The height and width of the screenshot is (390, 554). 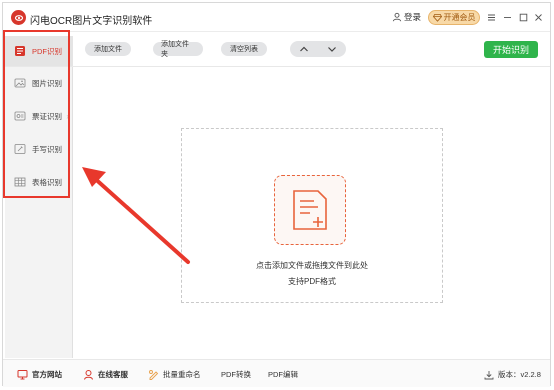 What do you see at coordinates (22, 375) in the screenshot?
I see `monitor-icon` at bounding box center [22, 375].